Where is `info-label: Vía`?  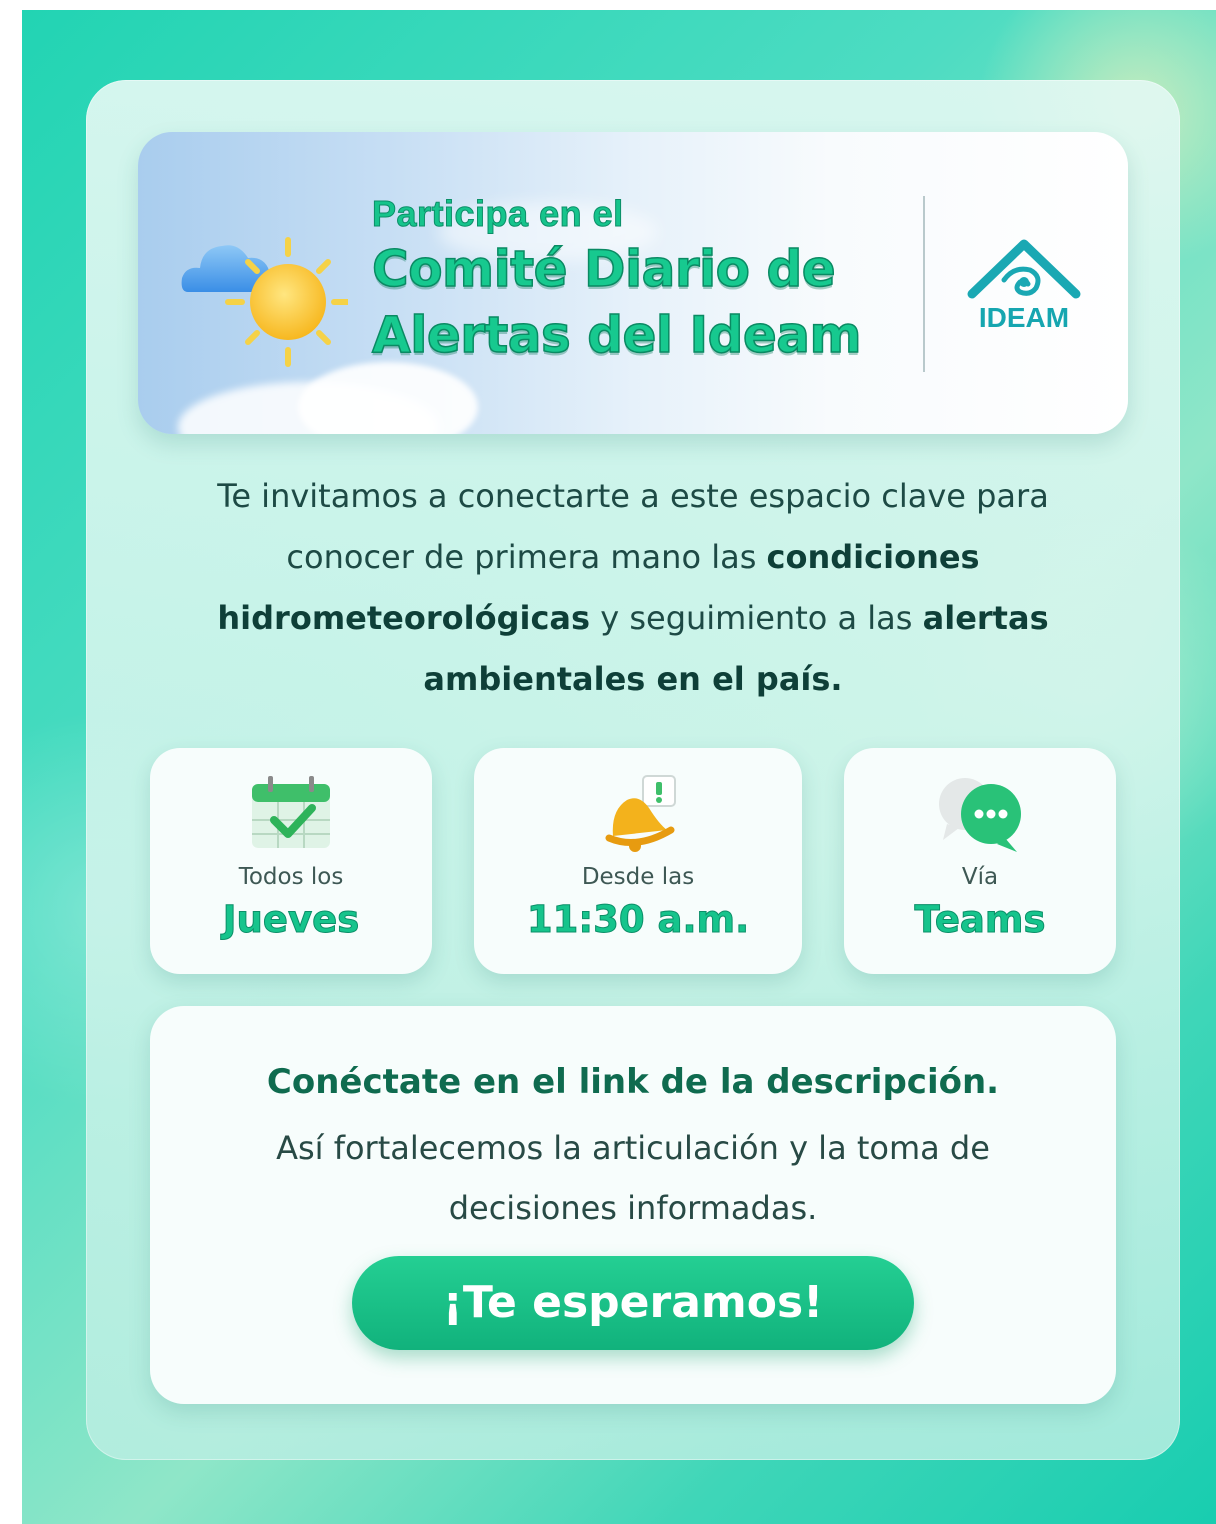
info-label: Vía is located at coordinates (980, 877).